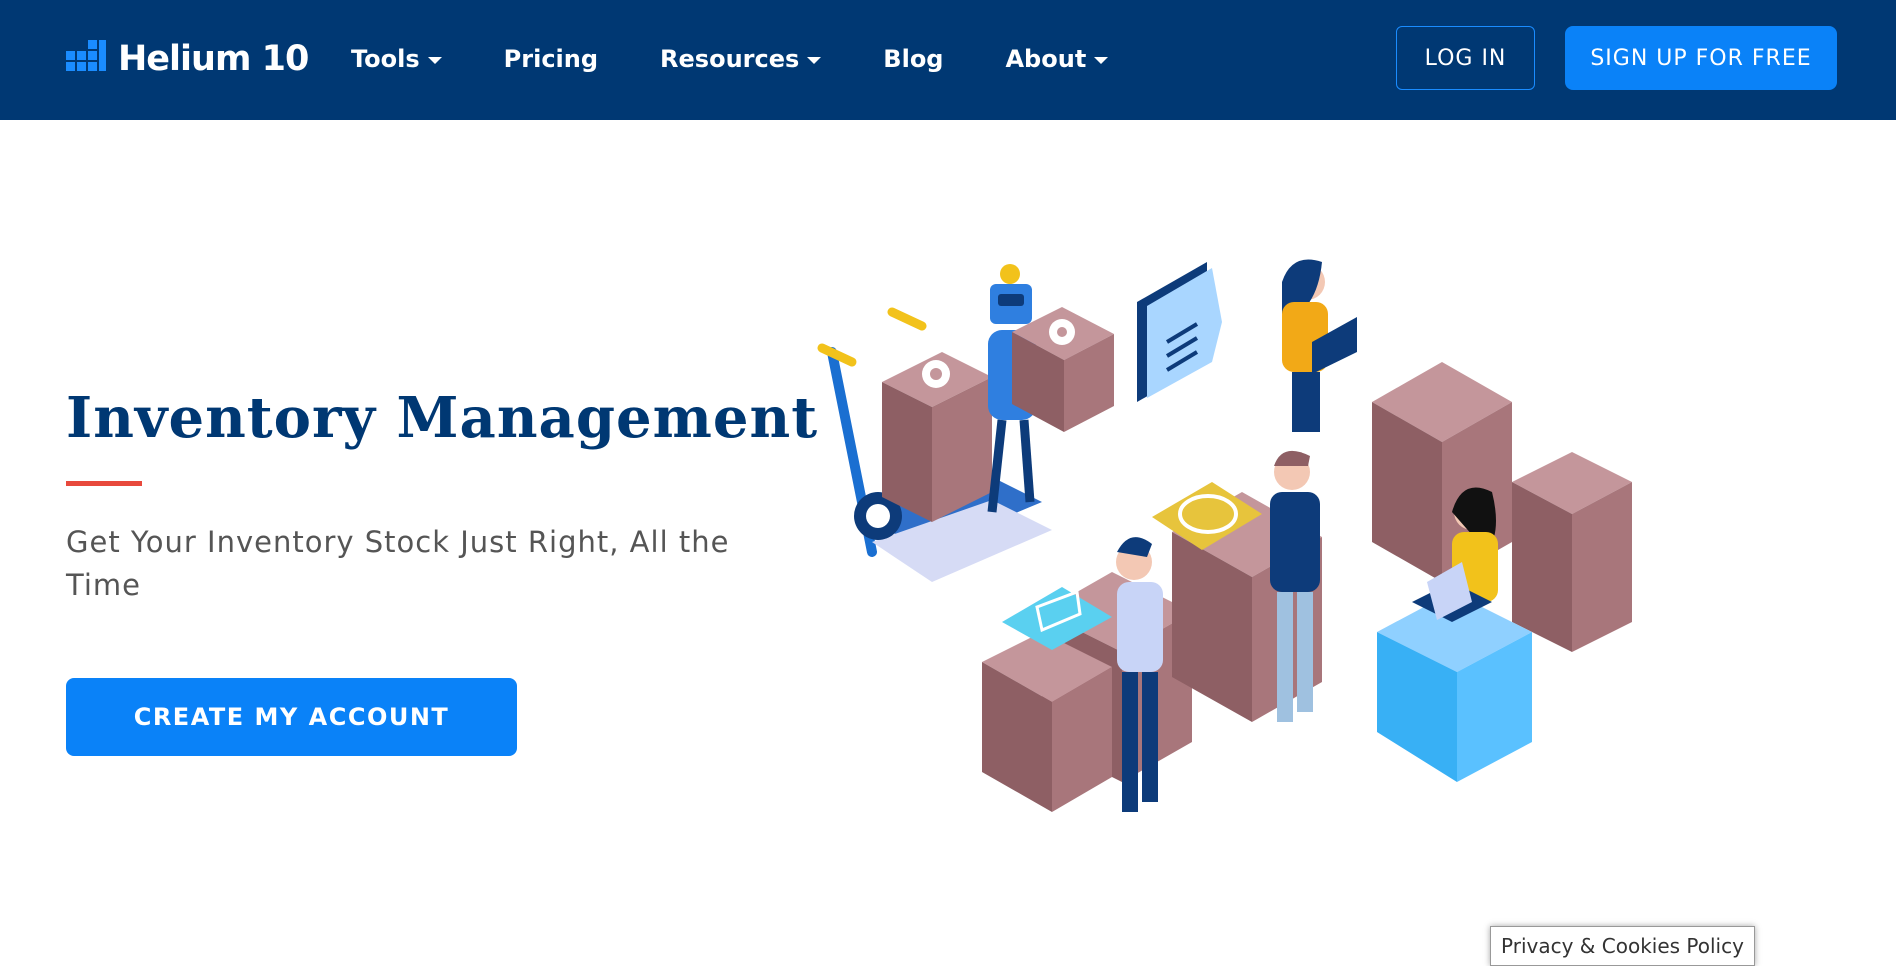 The height and width of the screenshot is (966, 1896). Describe the element at coordinates (104, 483) in the screenshot. I see `title-accent-divider` at that location.